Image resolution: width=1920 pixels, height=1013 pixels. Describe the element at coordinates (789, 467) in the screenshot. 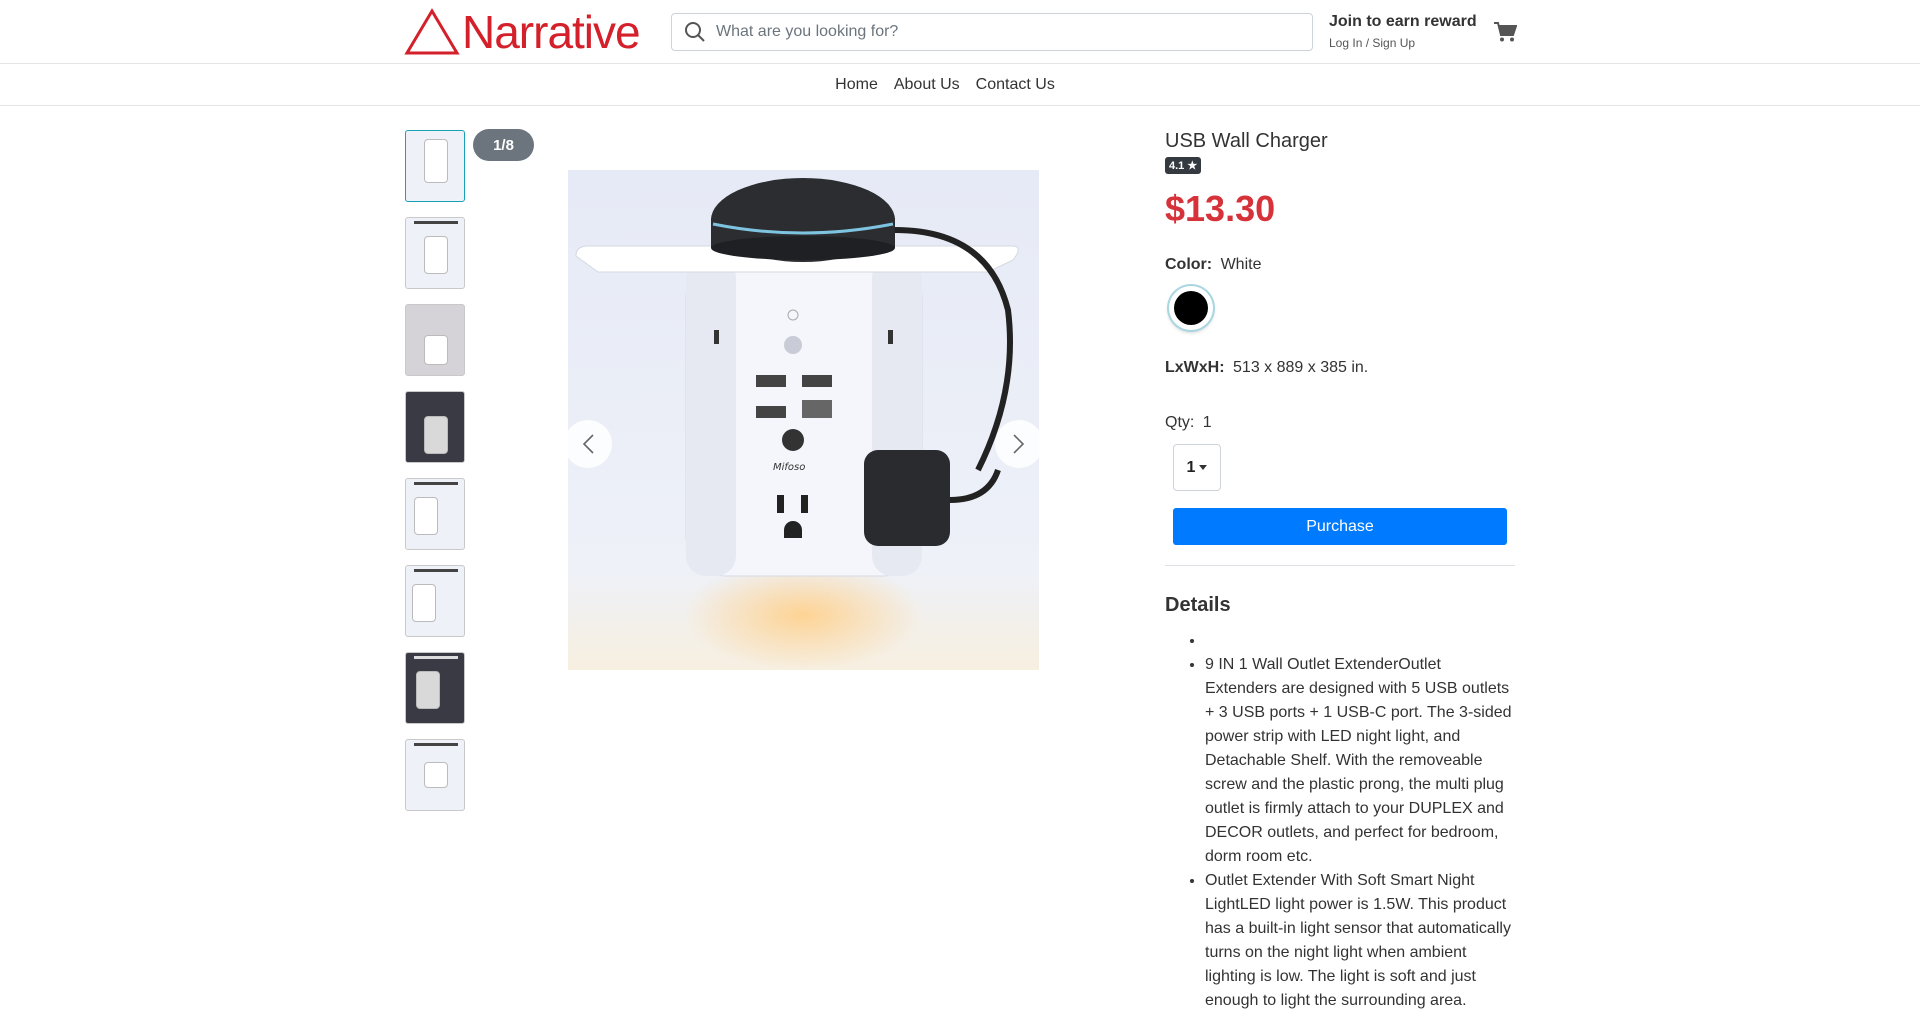

I see `svg-text: Mifoso` at that location.